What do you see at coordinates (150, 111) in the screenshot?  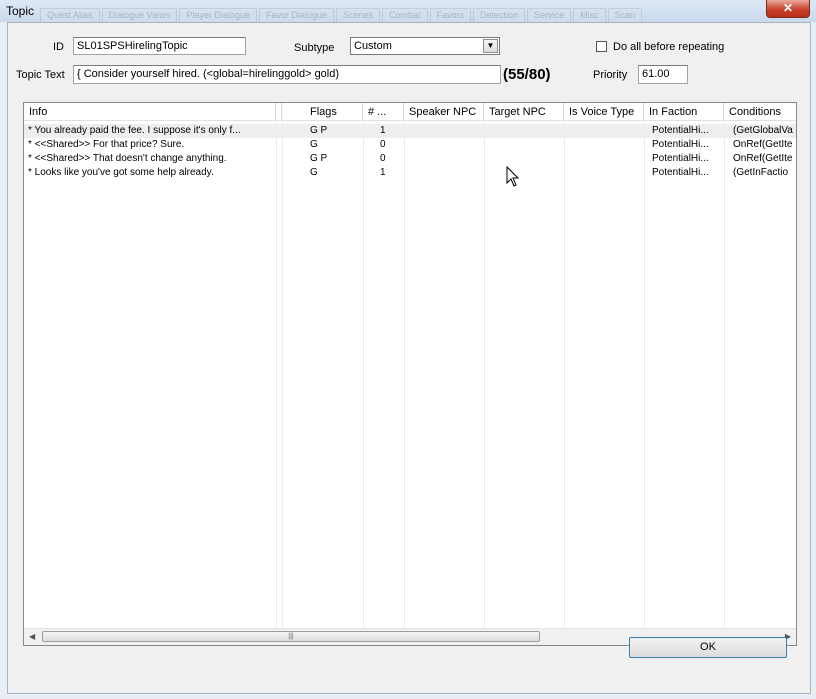 I see `column-header-info: Info` at bounding box center [150, 111].